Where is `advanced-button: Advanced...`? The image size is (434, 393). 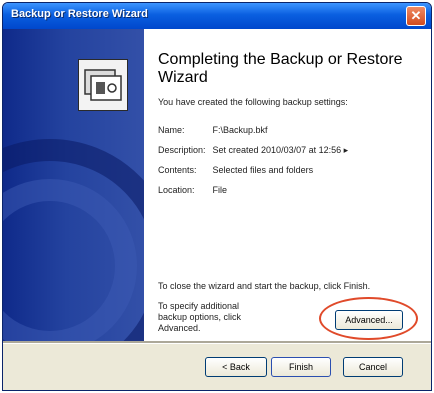
advanced-button: Advanced... is located at coordinates (369, 320).